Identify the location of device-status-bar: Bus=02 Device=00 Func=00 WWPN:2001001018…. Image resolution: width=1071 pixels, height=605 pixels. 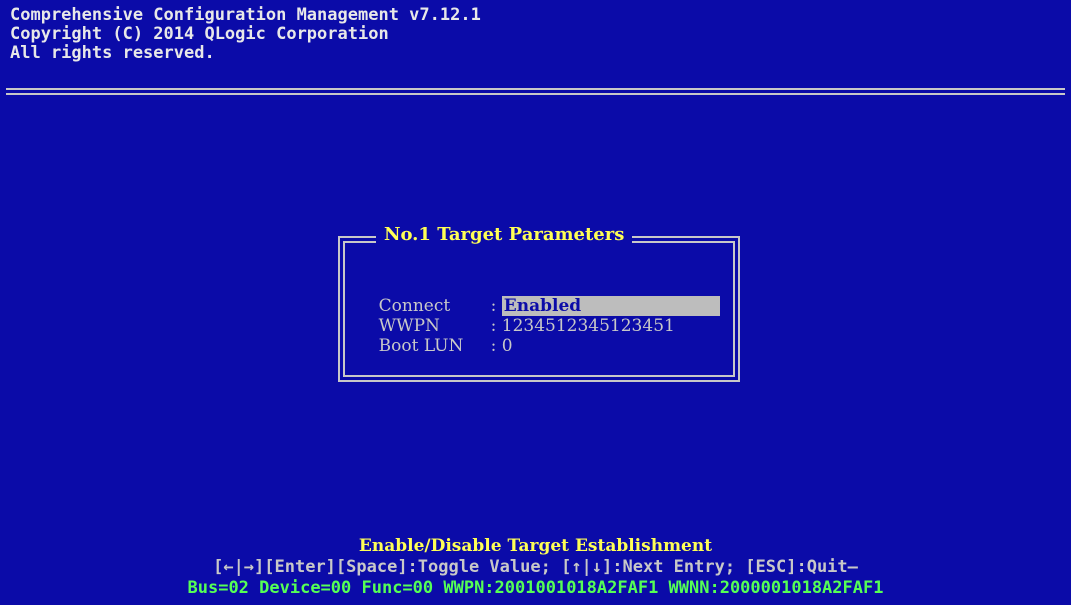
(535, 588).